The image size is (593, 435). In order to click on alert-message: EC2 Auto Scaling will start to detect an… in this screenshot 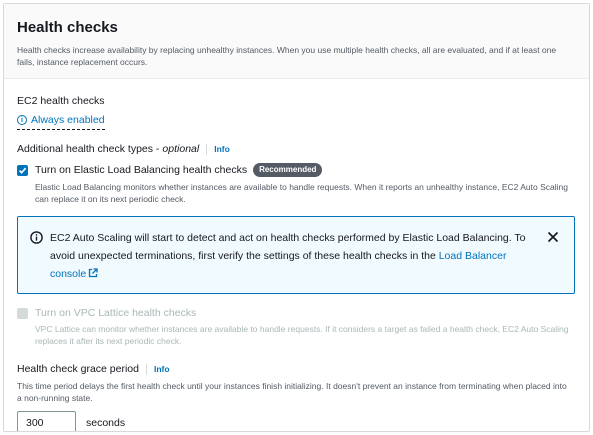, I will do `click(292, 256)`.